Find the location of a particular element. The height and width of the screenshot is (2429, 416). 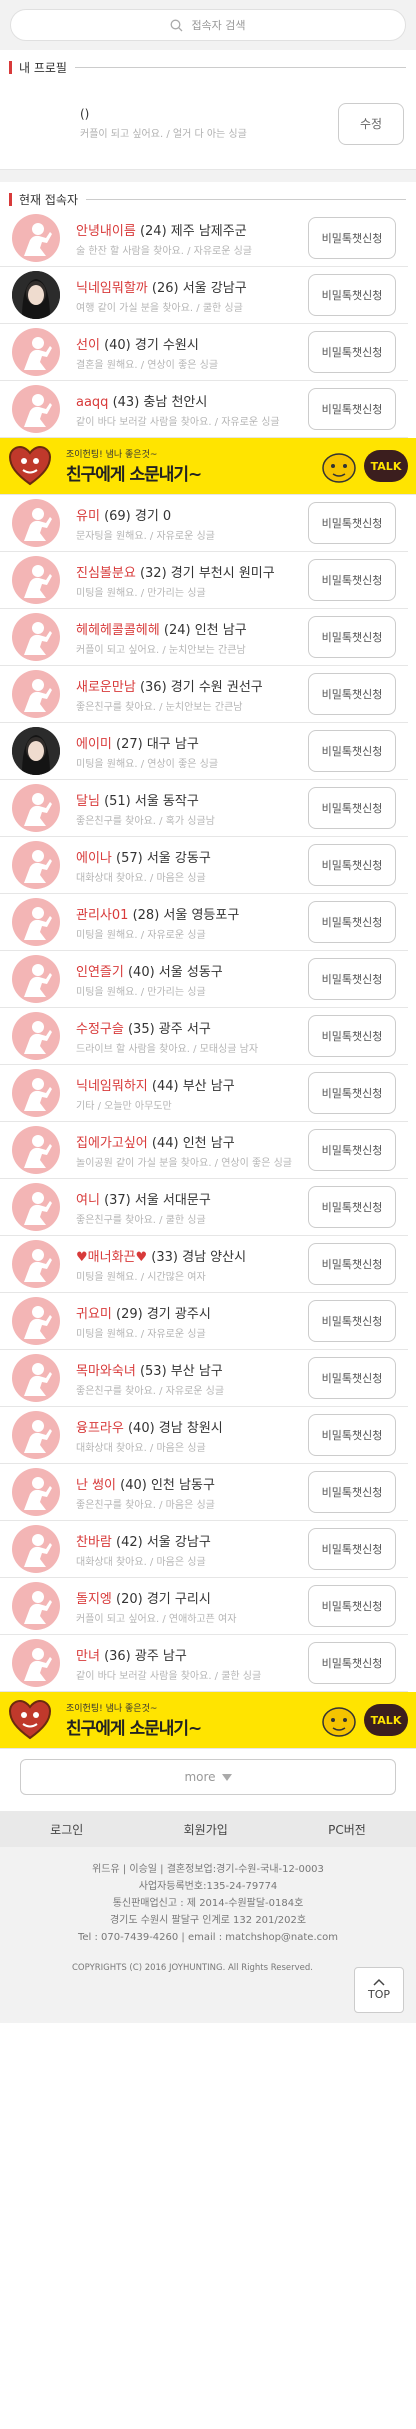

user-row: 선이 (40) 경기 수원시 결혼을 원해요. / 연상이 좋은 싱글 비밀톡챗신청 is located at coordinates (204, 352).